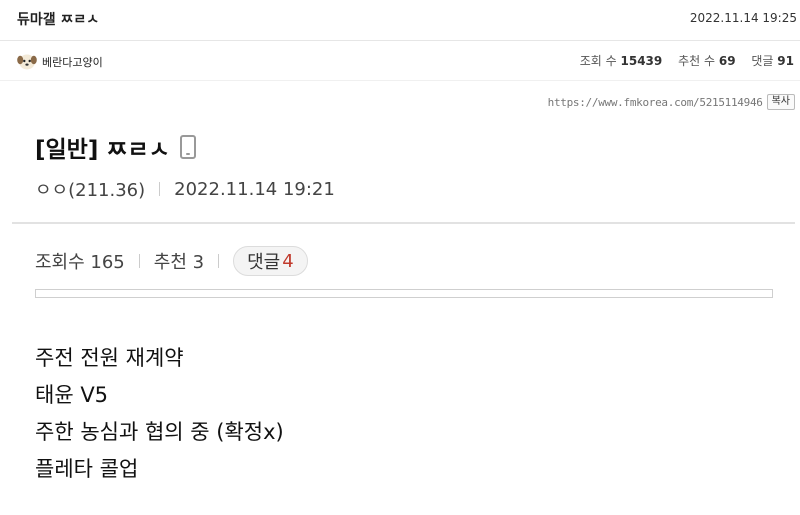  I want to click on post-recommends: 추천 3, so click(179, 262).